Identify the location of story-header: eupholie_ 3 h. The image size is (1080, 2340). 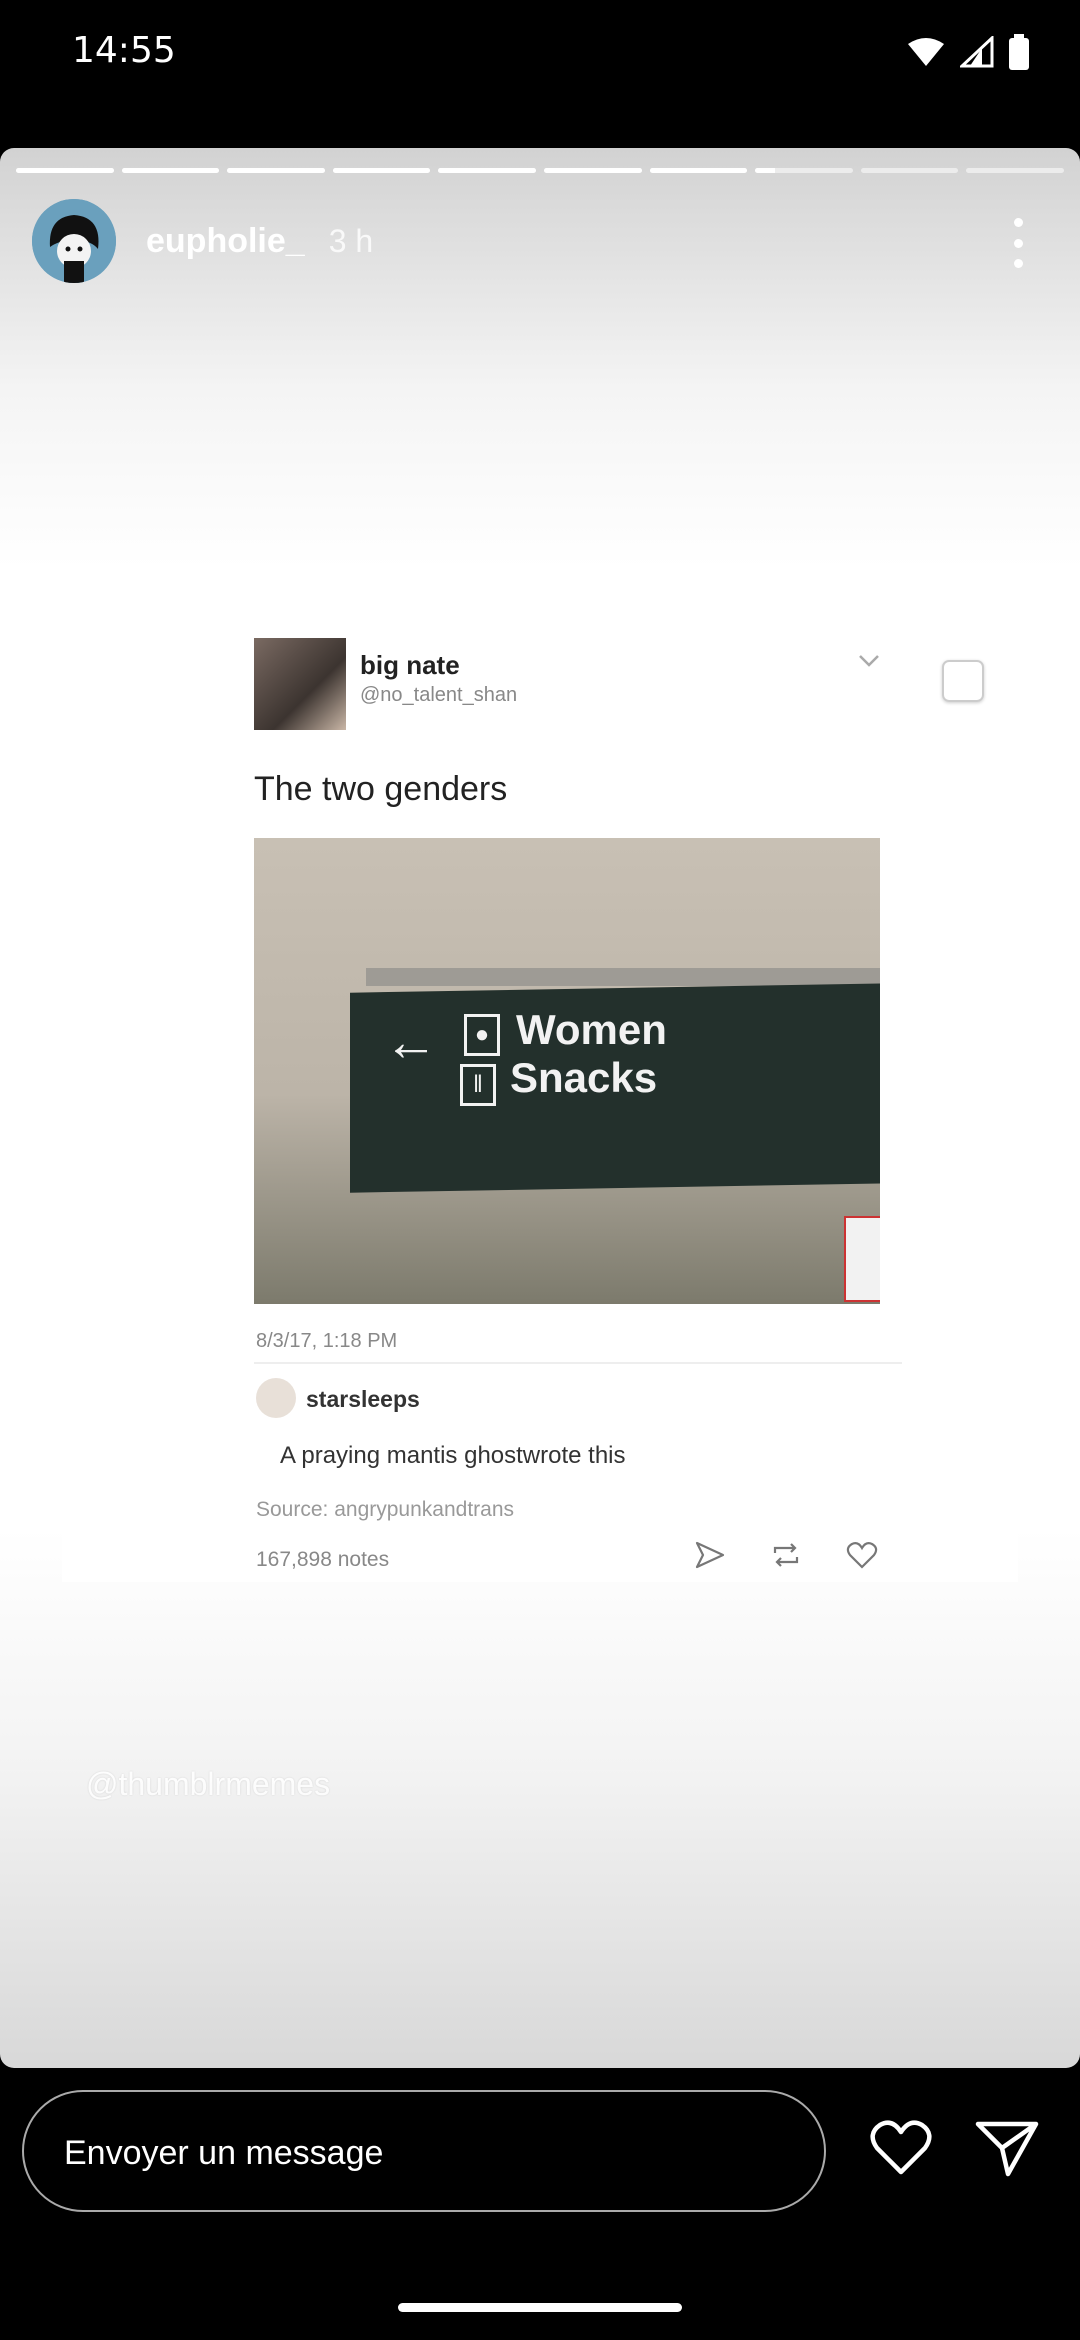
(540, 241).